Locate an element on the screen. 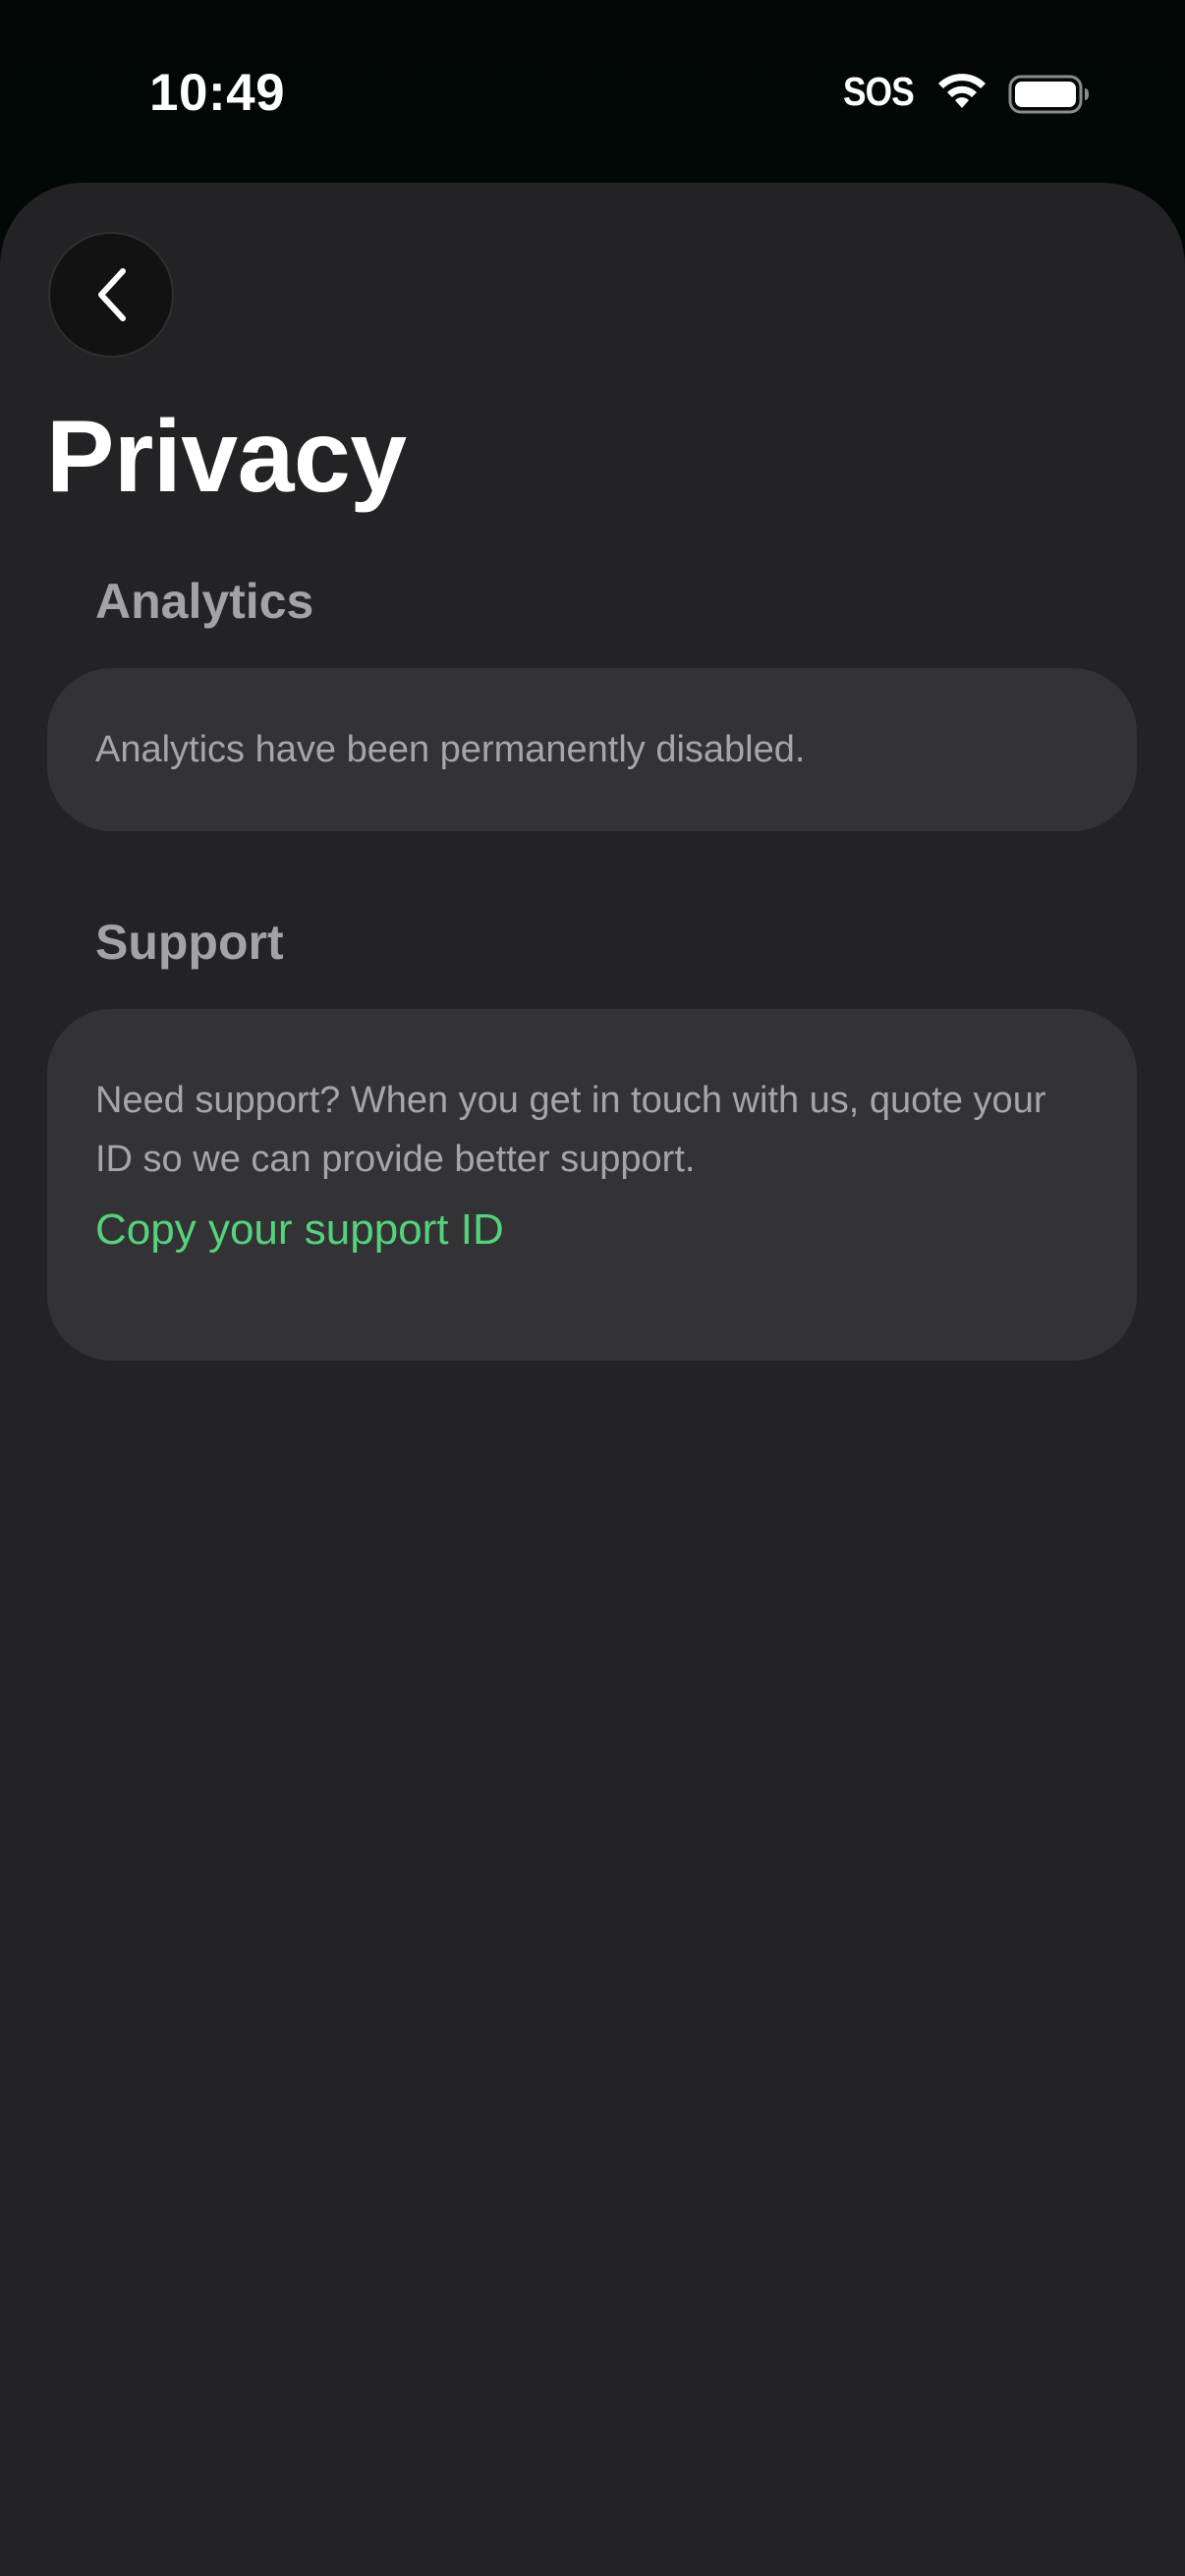 This screenshot has height=2576, width=1185. section-header-support: Support is located at coordinates (190, 942).